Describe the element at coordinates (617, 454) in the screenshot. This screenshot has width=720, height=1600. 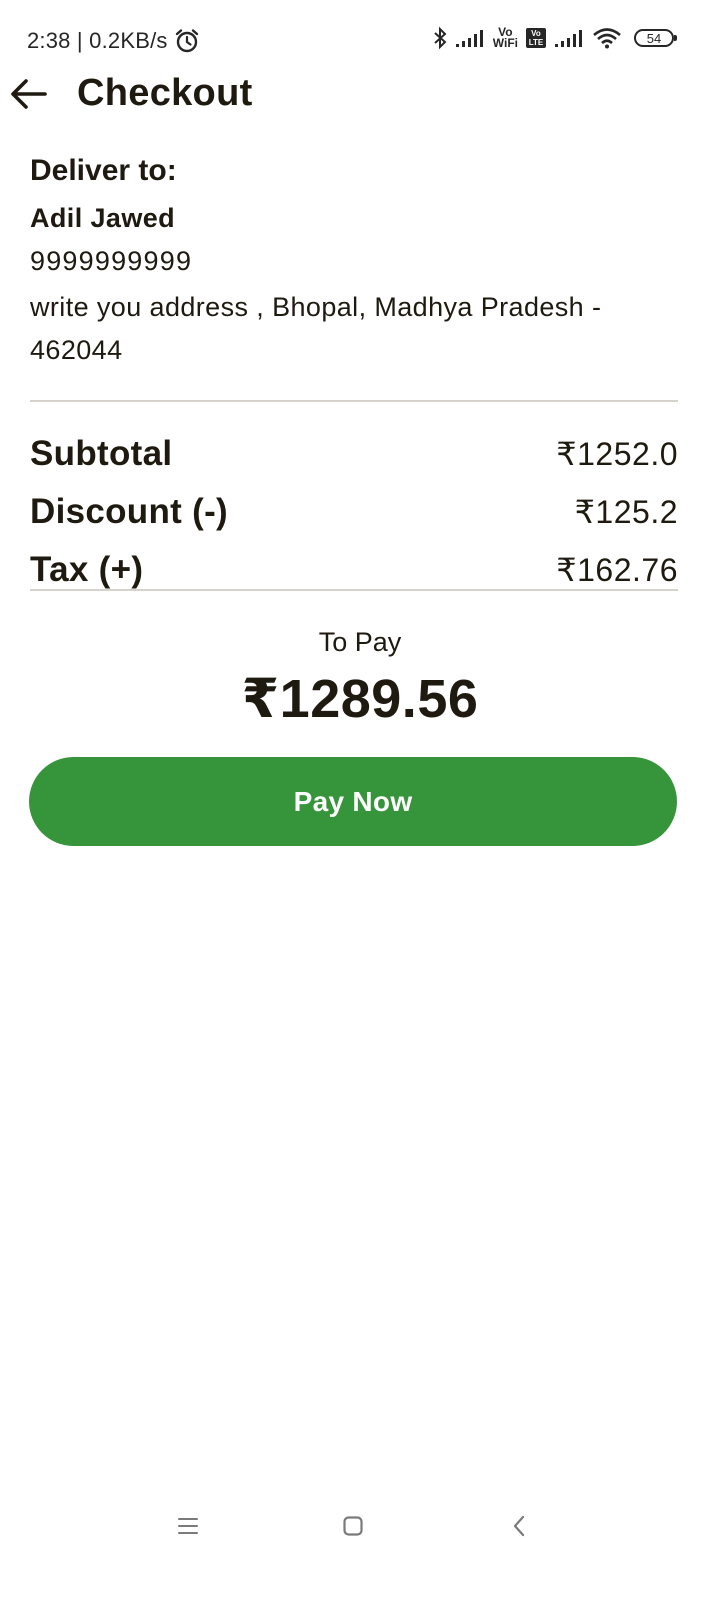
I see `subtotal-value: ₹1252.0` at that location.